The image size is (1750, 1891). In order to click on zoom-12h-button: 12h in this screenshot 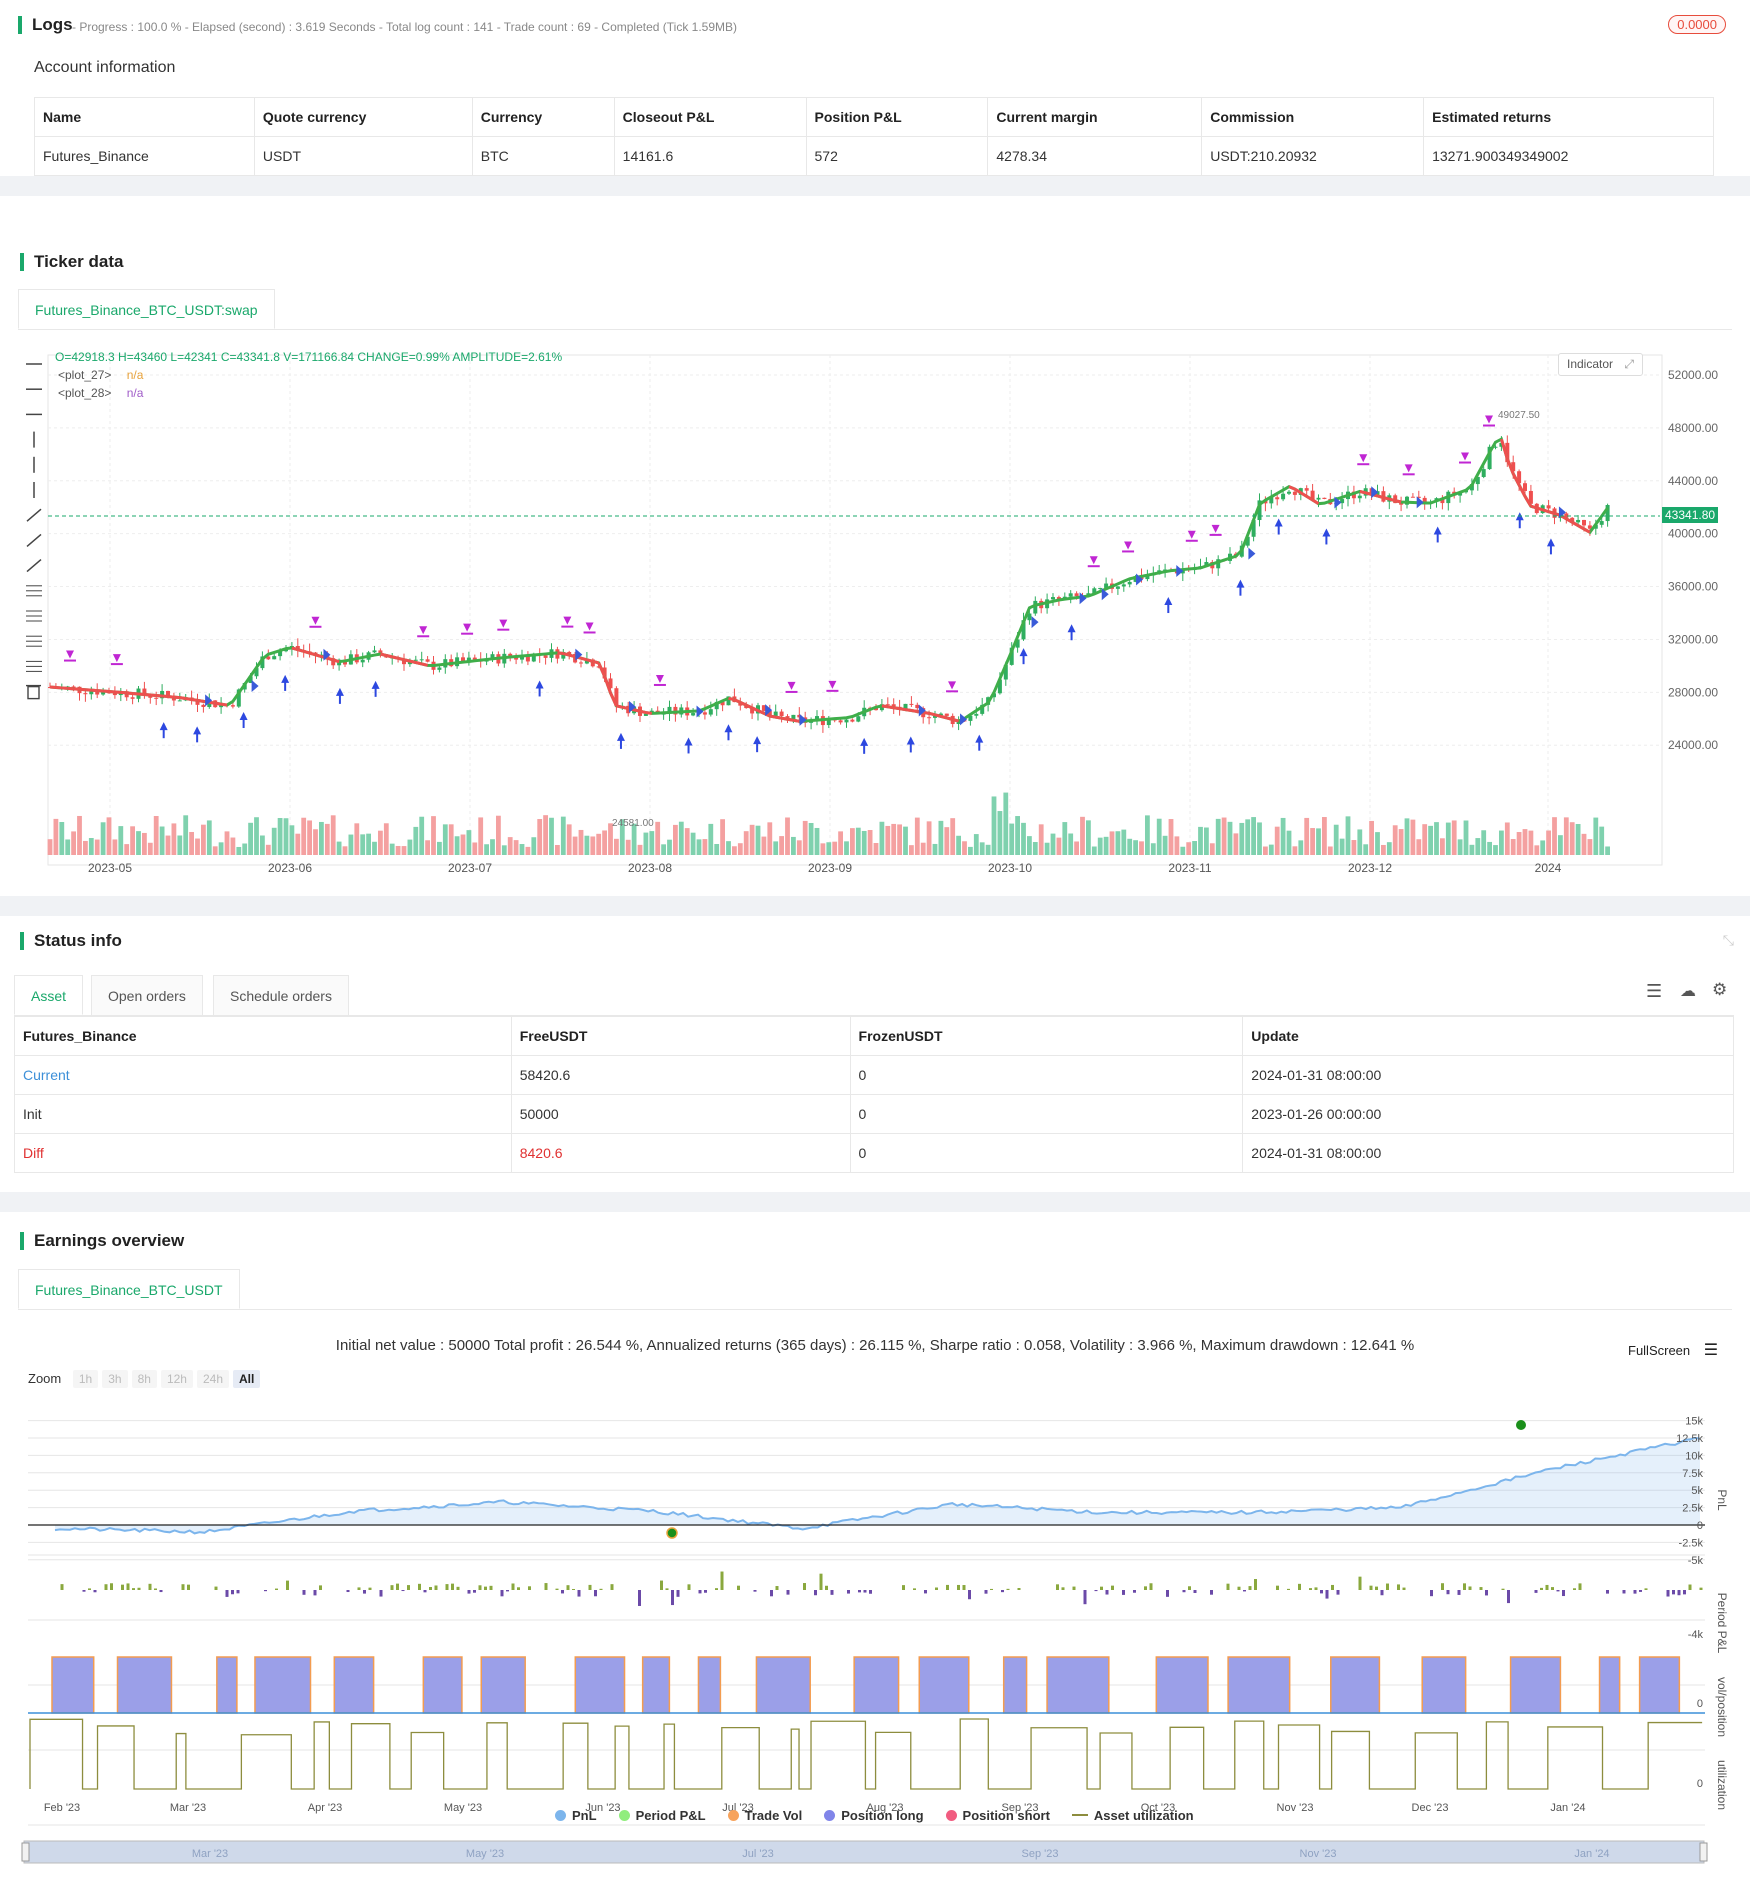, I will do `click(176, 1379)`.